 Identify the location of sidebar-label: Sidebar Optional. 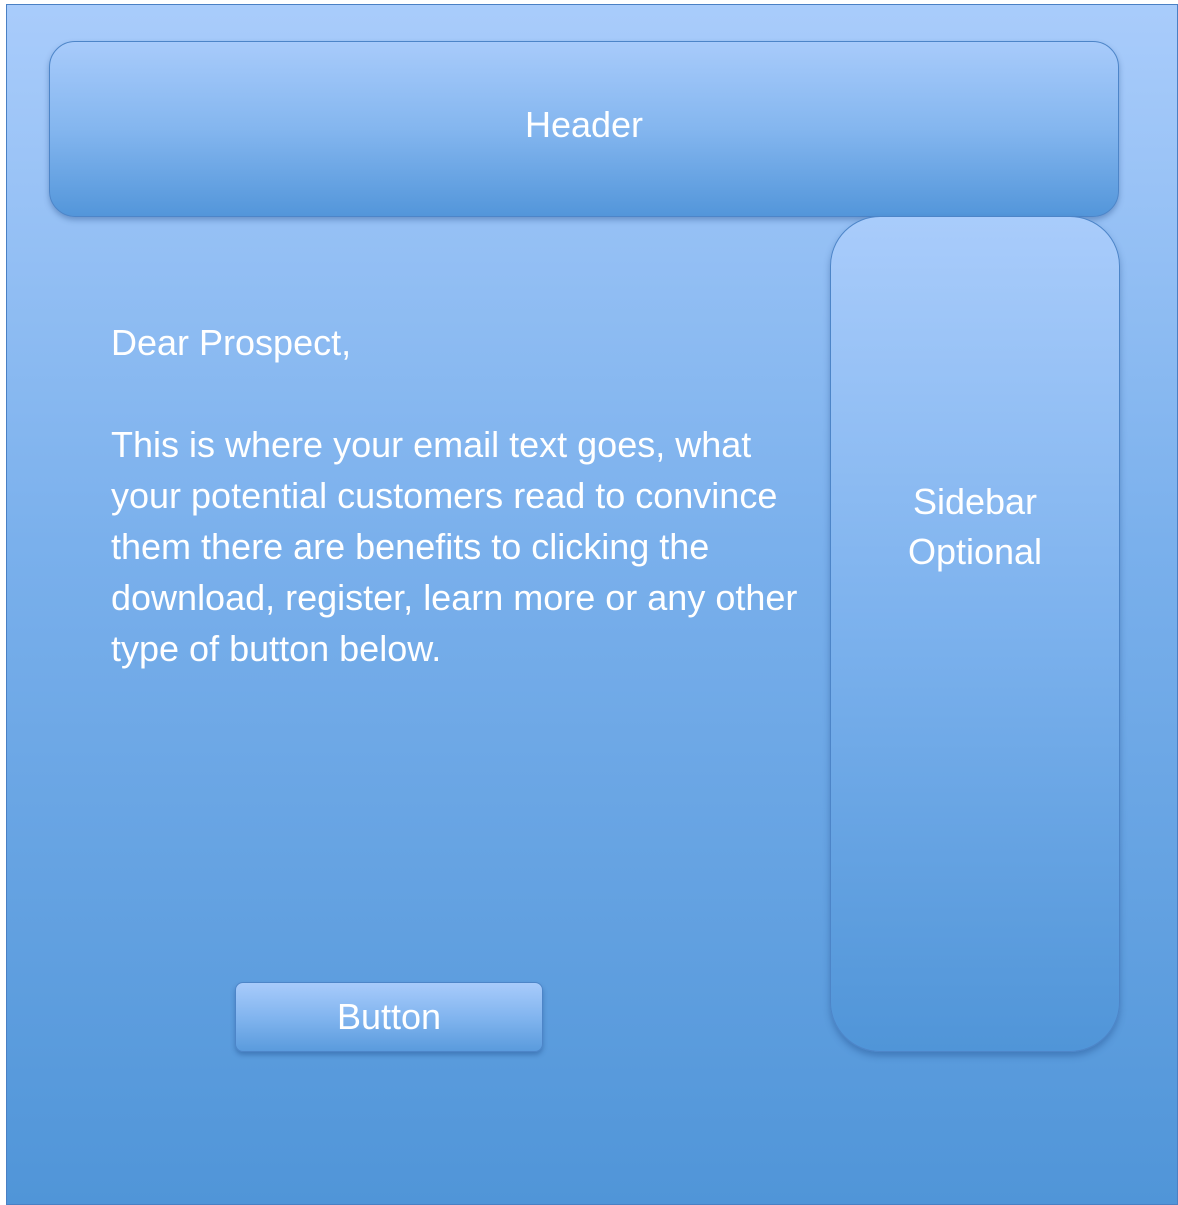
(975, 527).